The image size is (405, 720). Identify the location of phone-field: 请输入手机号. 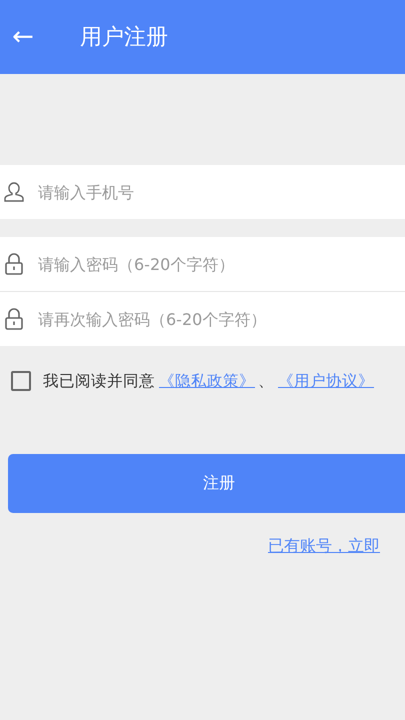
(202, 192).